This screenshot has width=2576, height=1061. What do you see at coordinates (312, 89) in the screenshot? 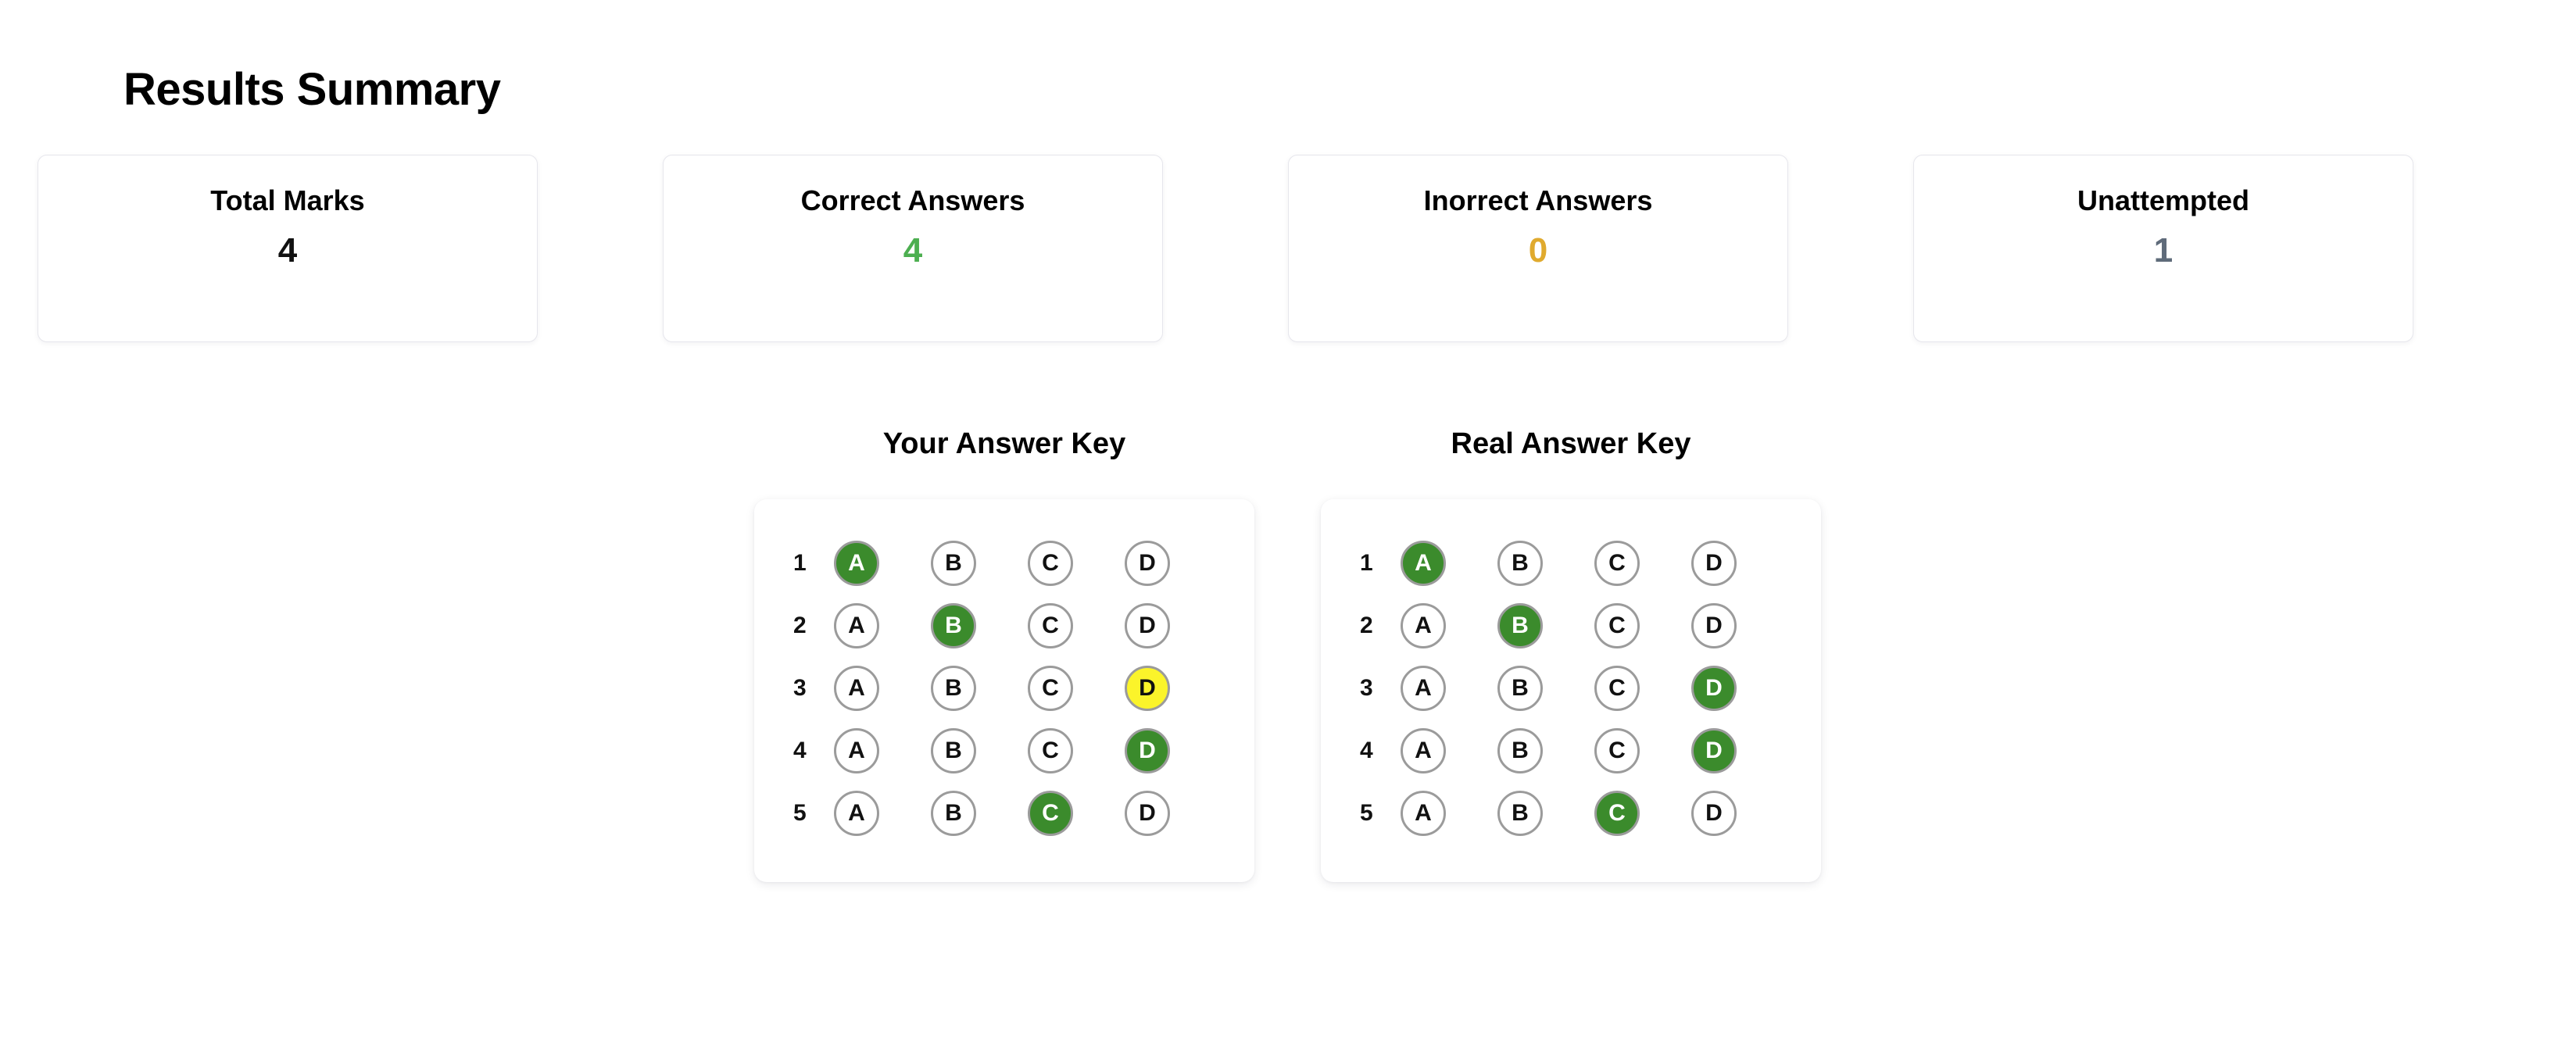
I see `page-title: Results Summary` at bounding box center [312, 89].